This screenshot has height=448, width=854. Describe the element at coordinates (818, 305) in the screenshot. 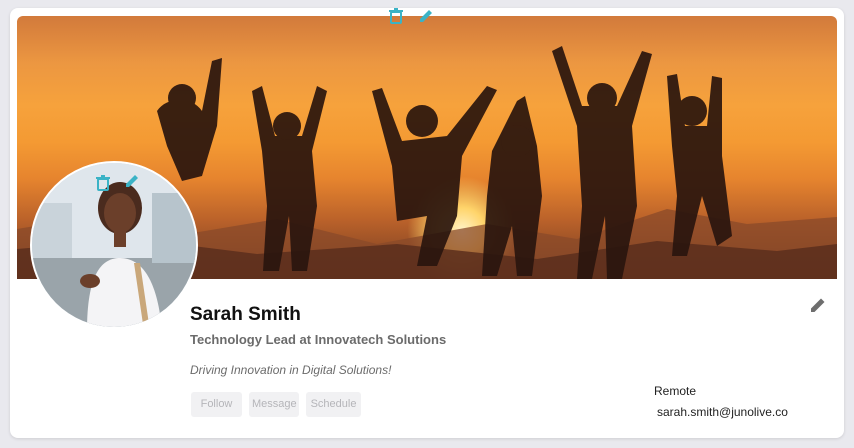

I see `profile-edit-icon` at that location.